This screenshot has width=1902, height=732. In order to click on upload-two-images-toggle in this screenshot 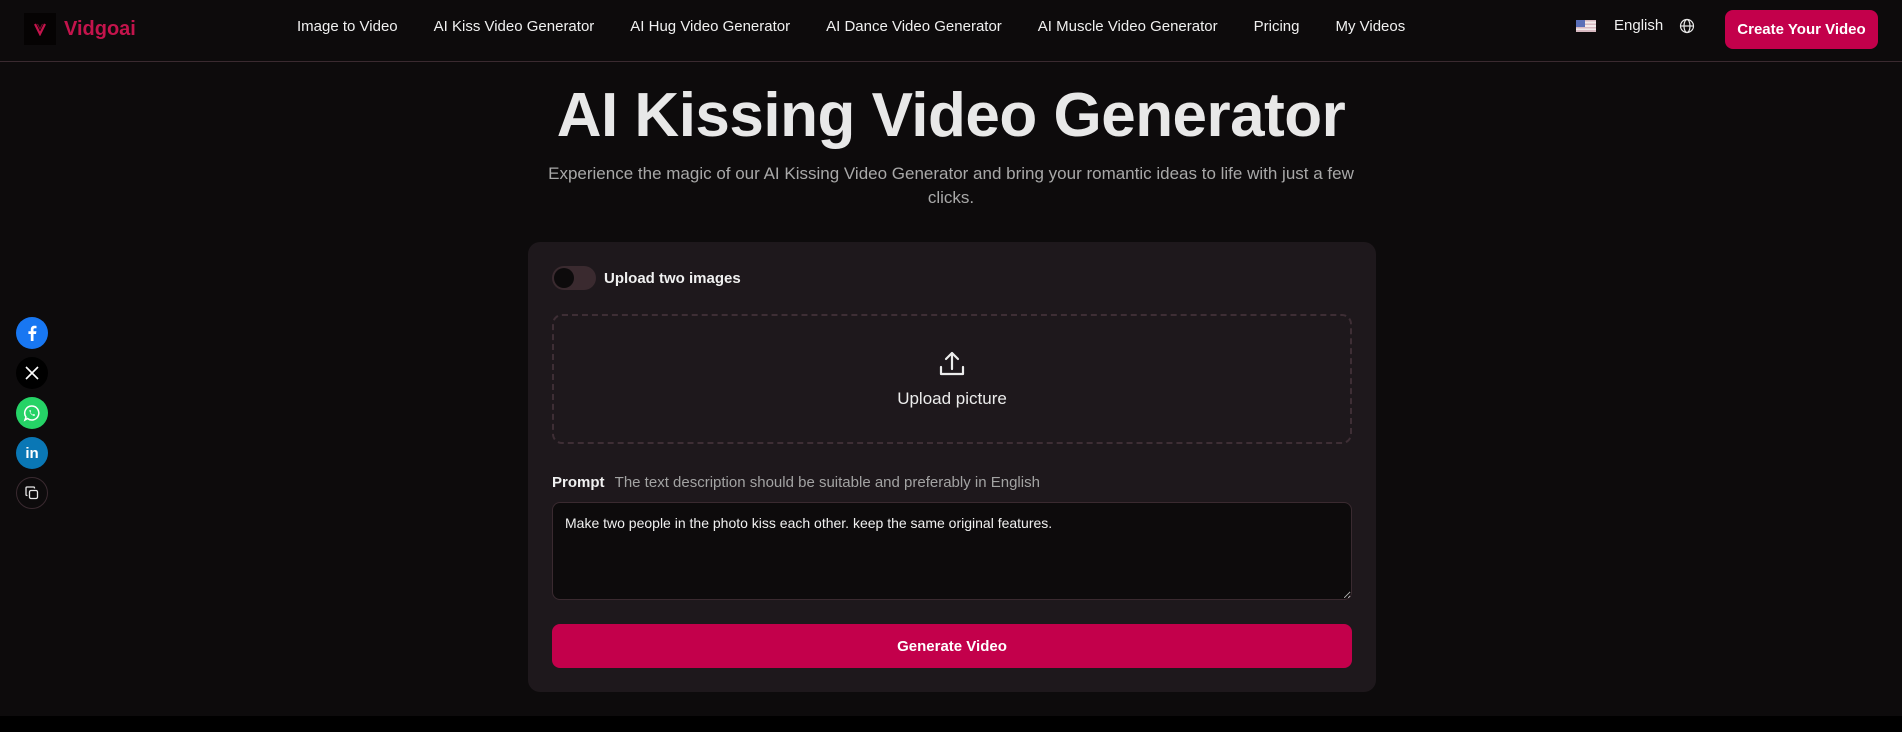, I will do `click(574, 278)`.